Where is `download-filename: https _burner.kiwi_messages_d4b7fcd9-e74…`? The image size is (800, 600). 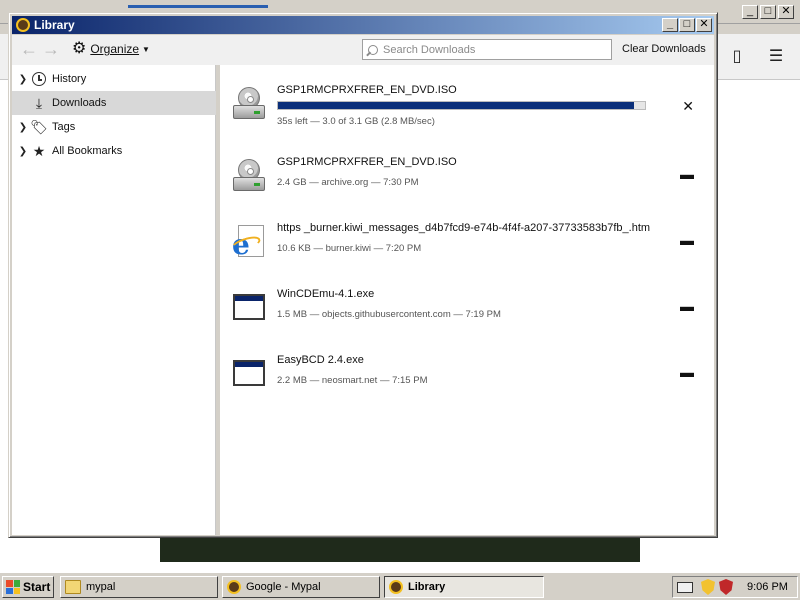
download-filename: https _burner.kiwi_messages_d4b7fcd9-e74… is located at coordinates (464, 228).